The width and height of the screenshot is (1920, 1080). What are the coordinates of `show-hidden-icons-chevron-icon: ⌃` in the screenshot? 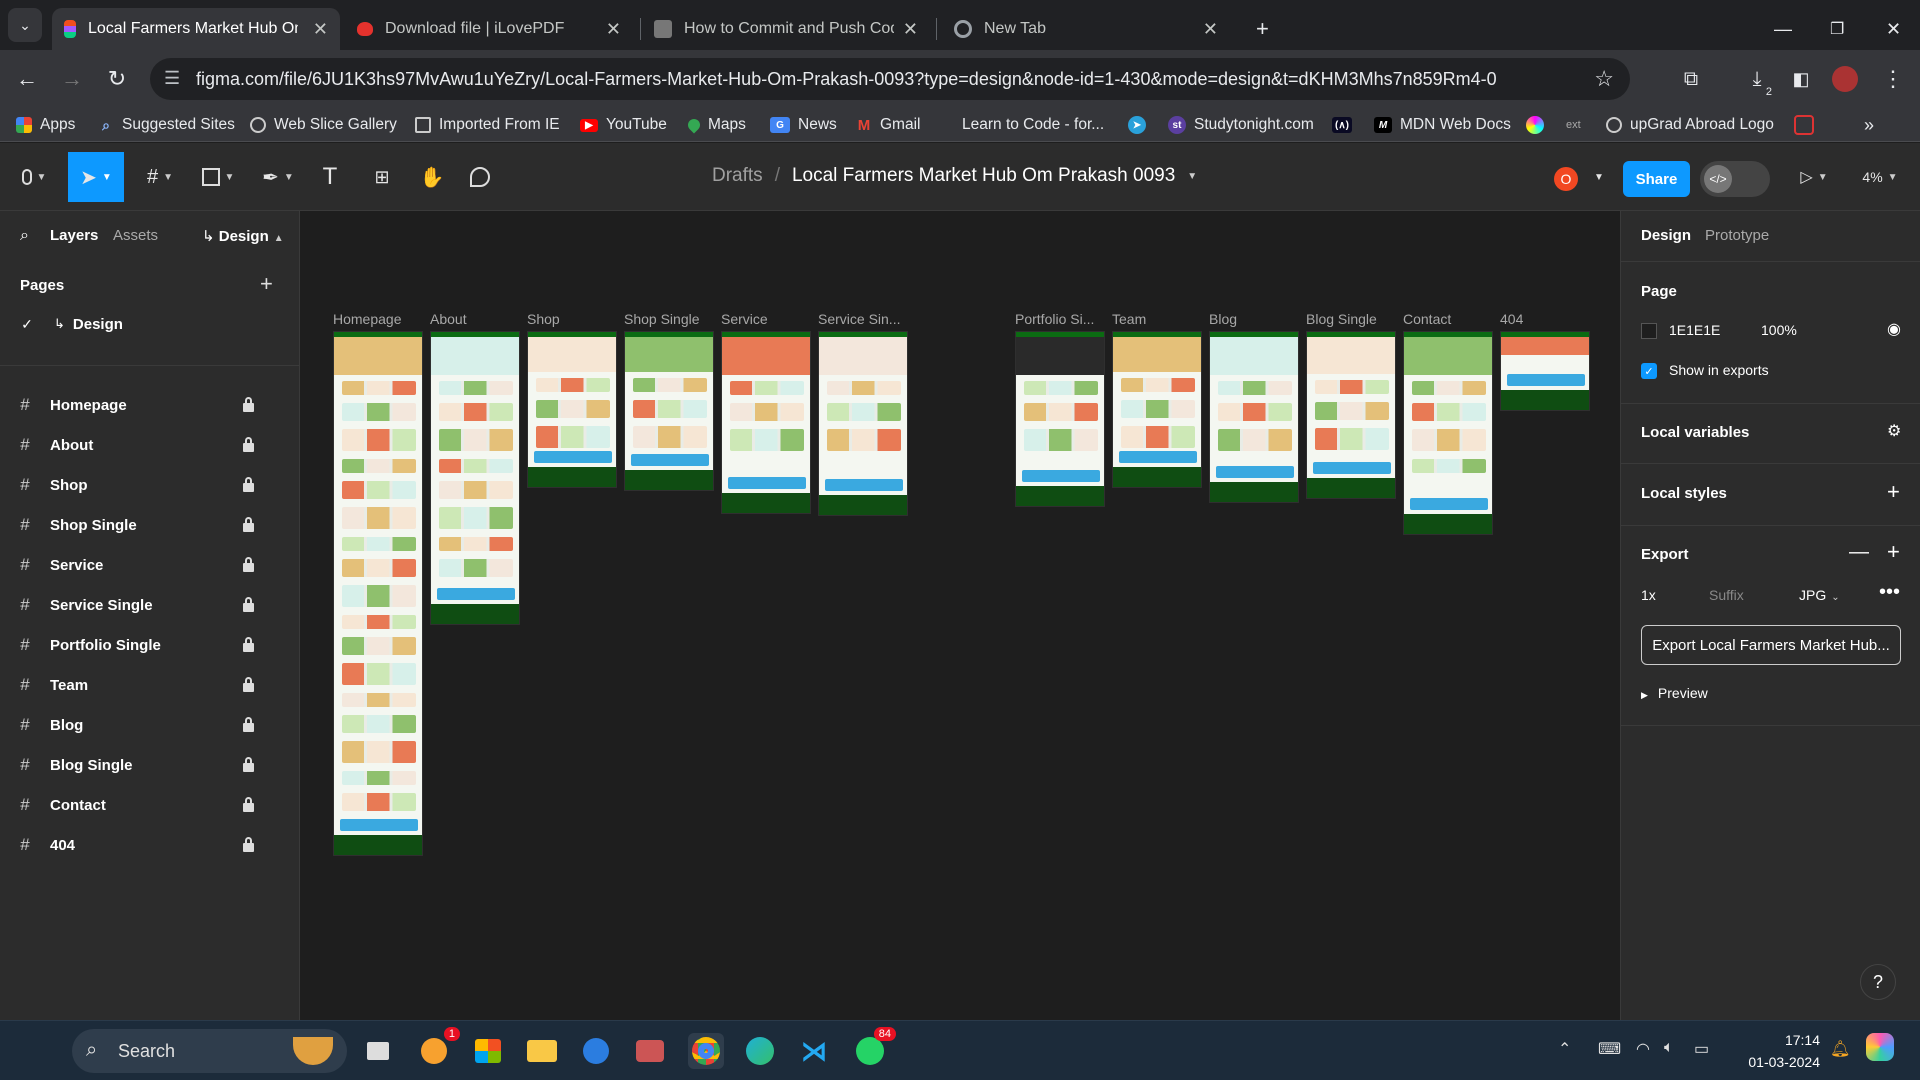 It's located at (1564, 1049).